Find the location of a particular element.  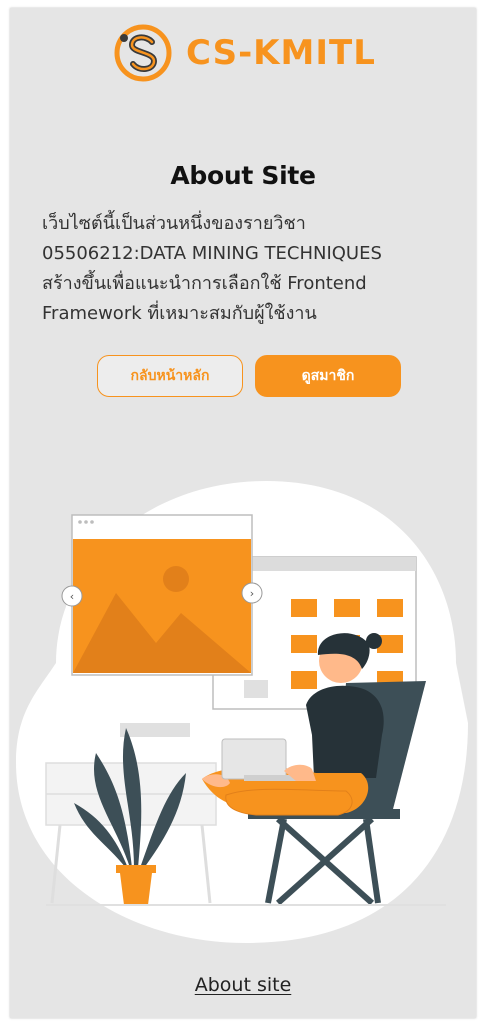

description-line: 05506212:DATA MINING TECHNIQUES is located at coordinates (212, 253).